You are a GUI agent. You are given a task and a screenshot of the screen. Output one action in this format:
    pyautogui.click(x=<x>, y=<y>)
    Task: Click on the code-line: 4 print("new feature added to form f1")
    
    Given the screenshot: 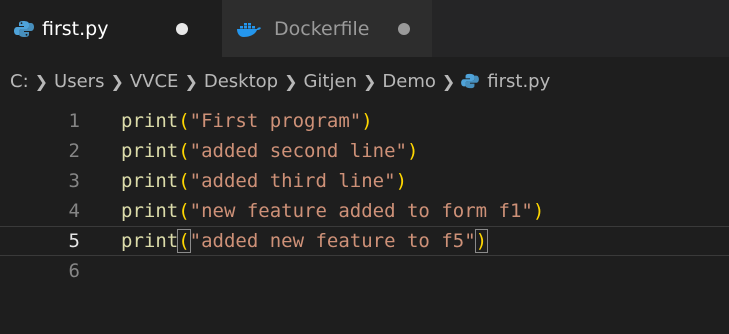 What is the action you would take?
    pyautogui.click(x=364, y=211)
    